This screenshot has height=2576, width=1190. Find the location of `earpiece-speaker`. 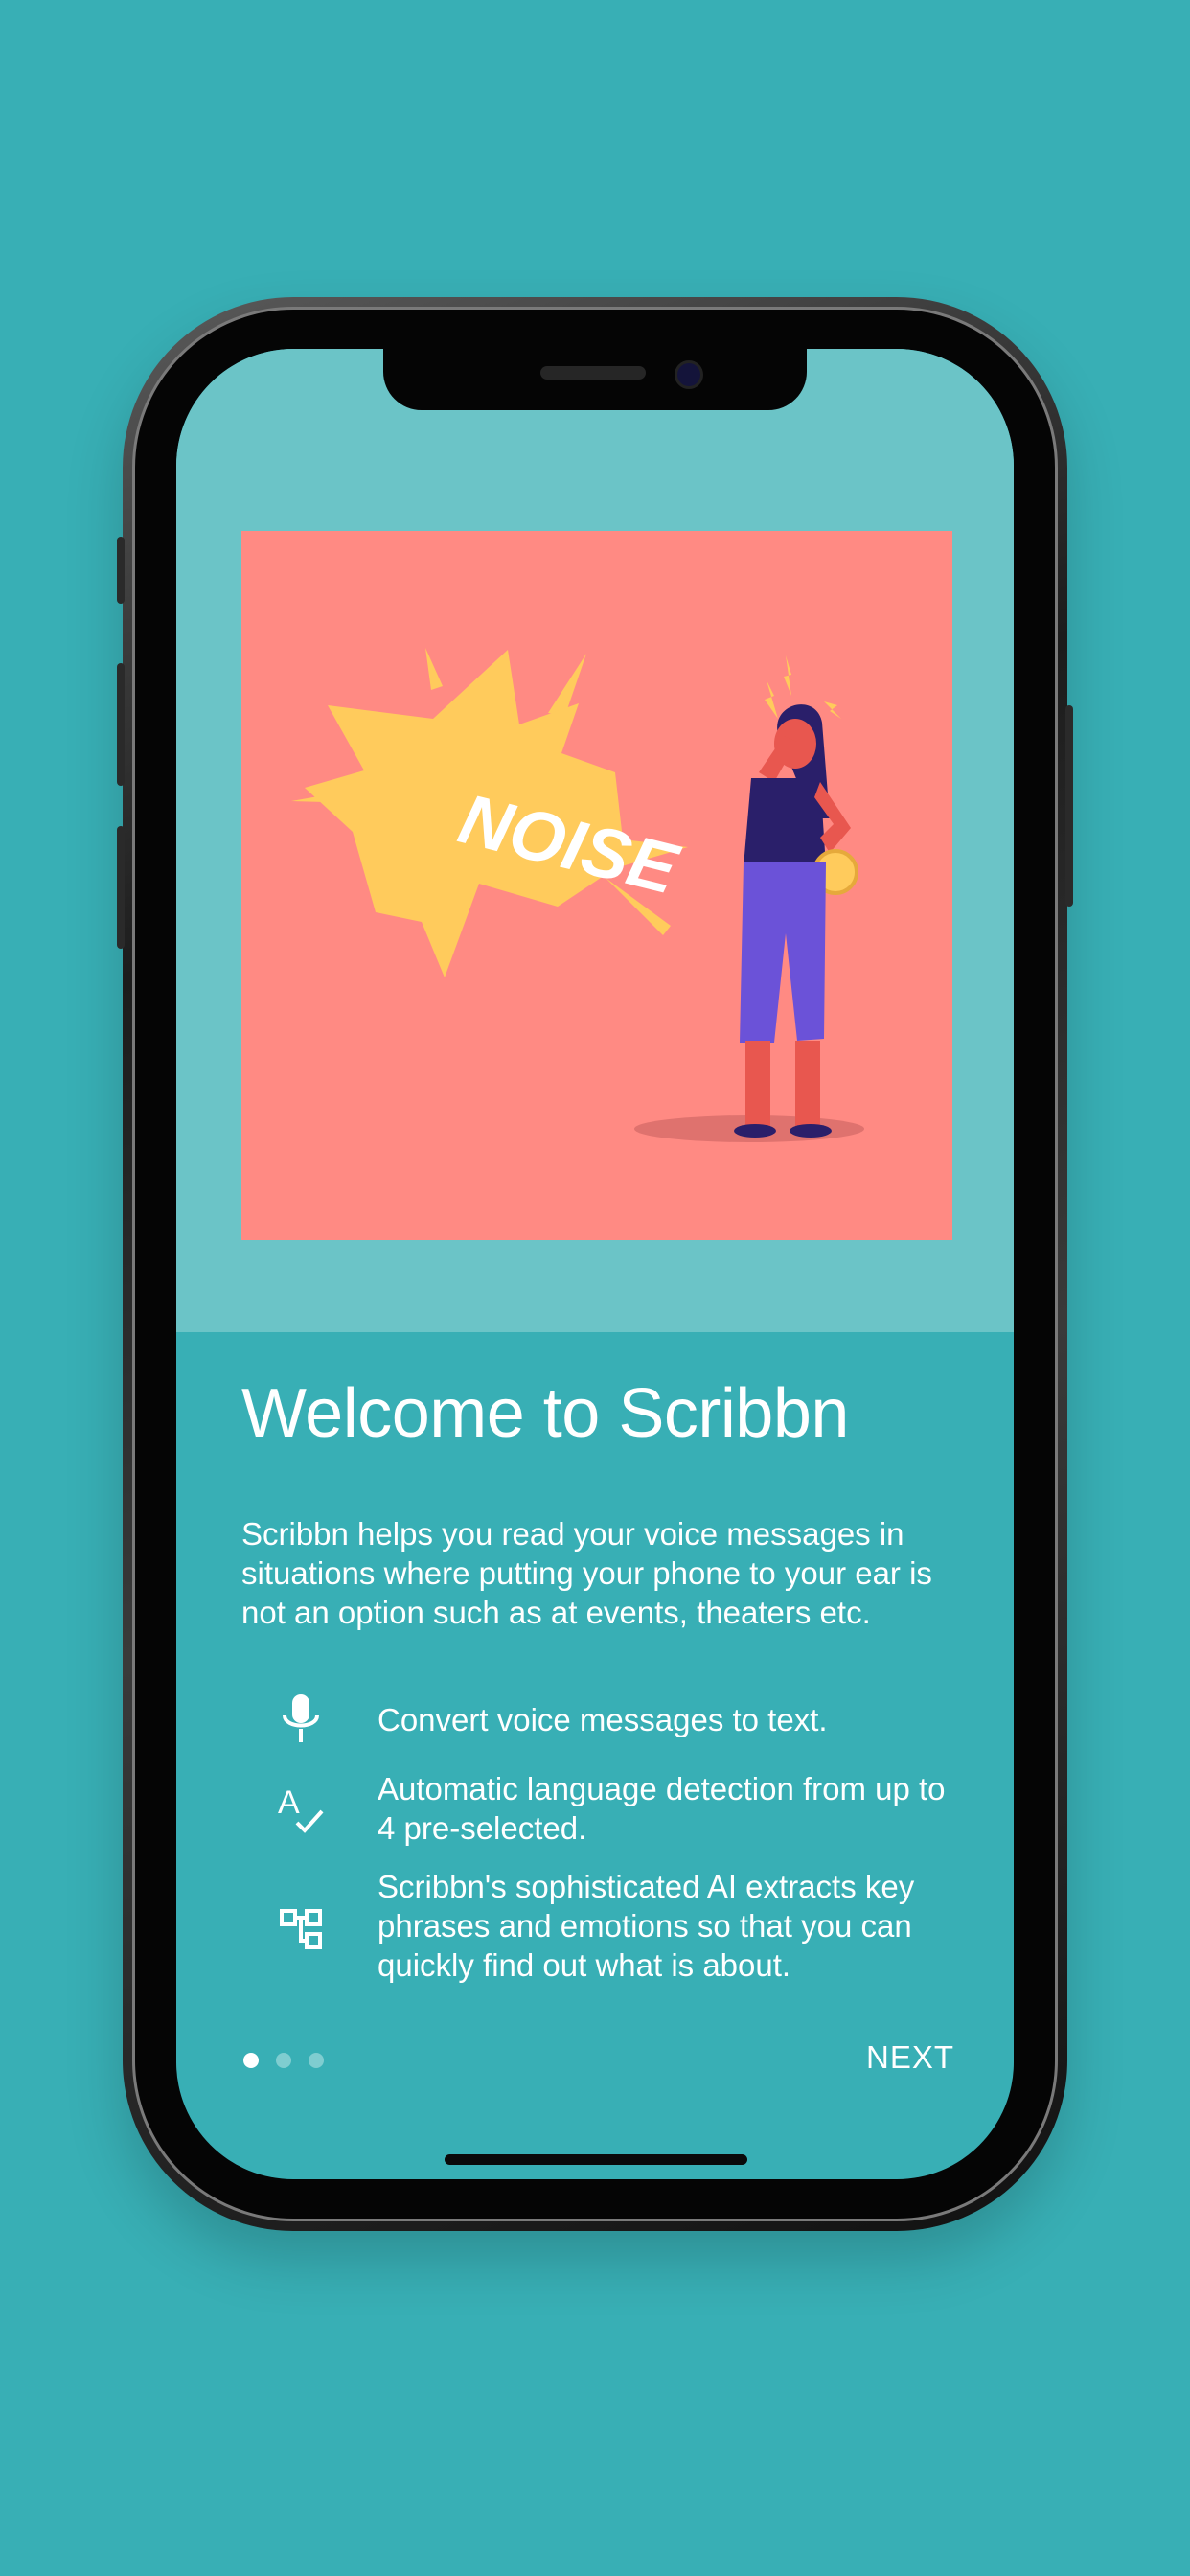

earpiece-speaker is located at coordinates (593, 373).